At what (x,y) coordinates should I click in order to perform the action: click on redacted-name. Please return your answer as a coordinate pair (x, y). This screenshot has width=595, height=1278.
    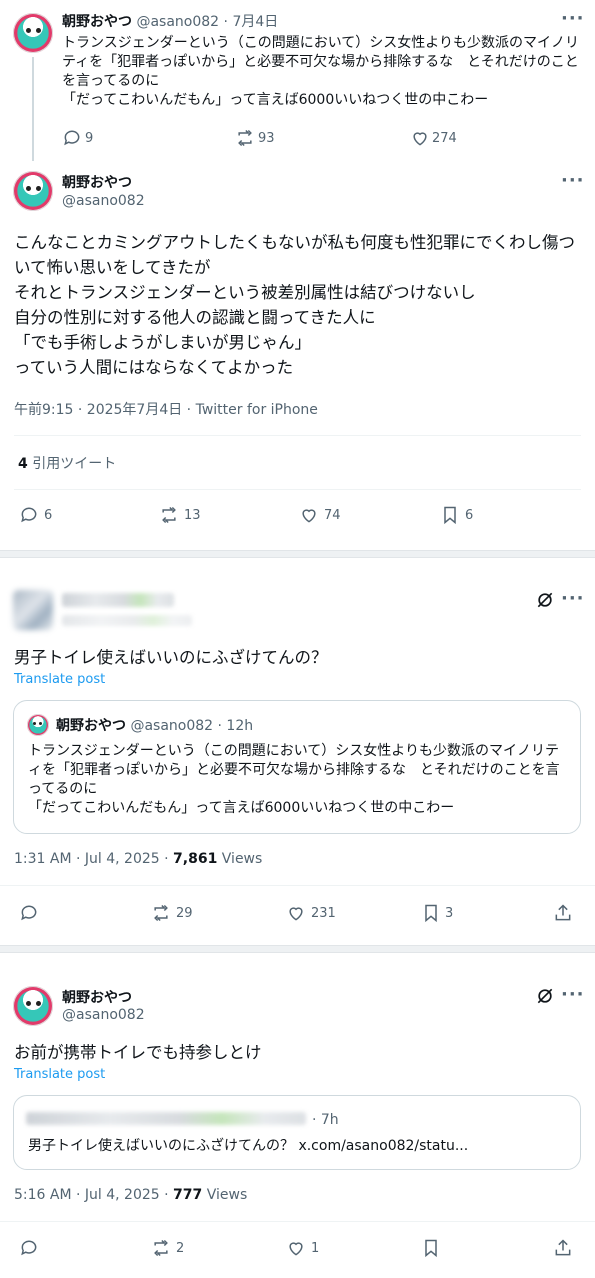
    Looking at the image, I should click on (118, 600).